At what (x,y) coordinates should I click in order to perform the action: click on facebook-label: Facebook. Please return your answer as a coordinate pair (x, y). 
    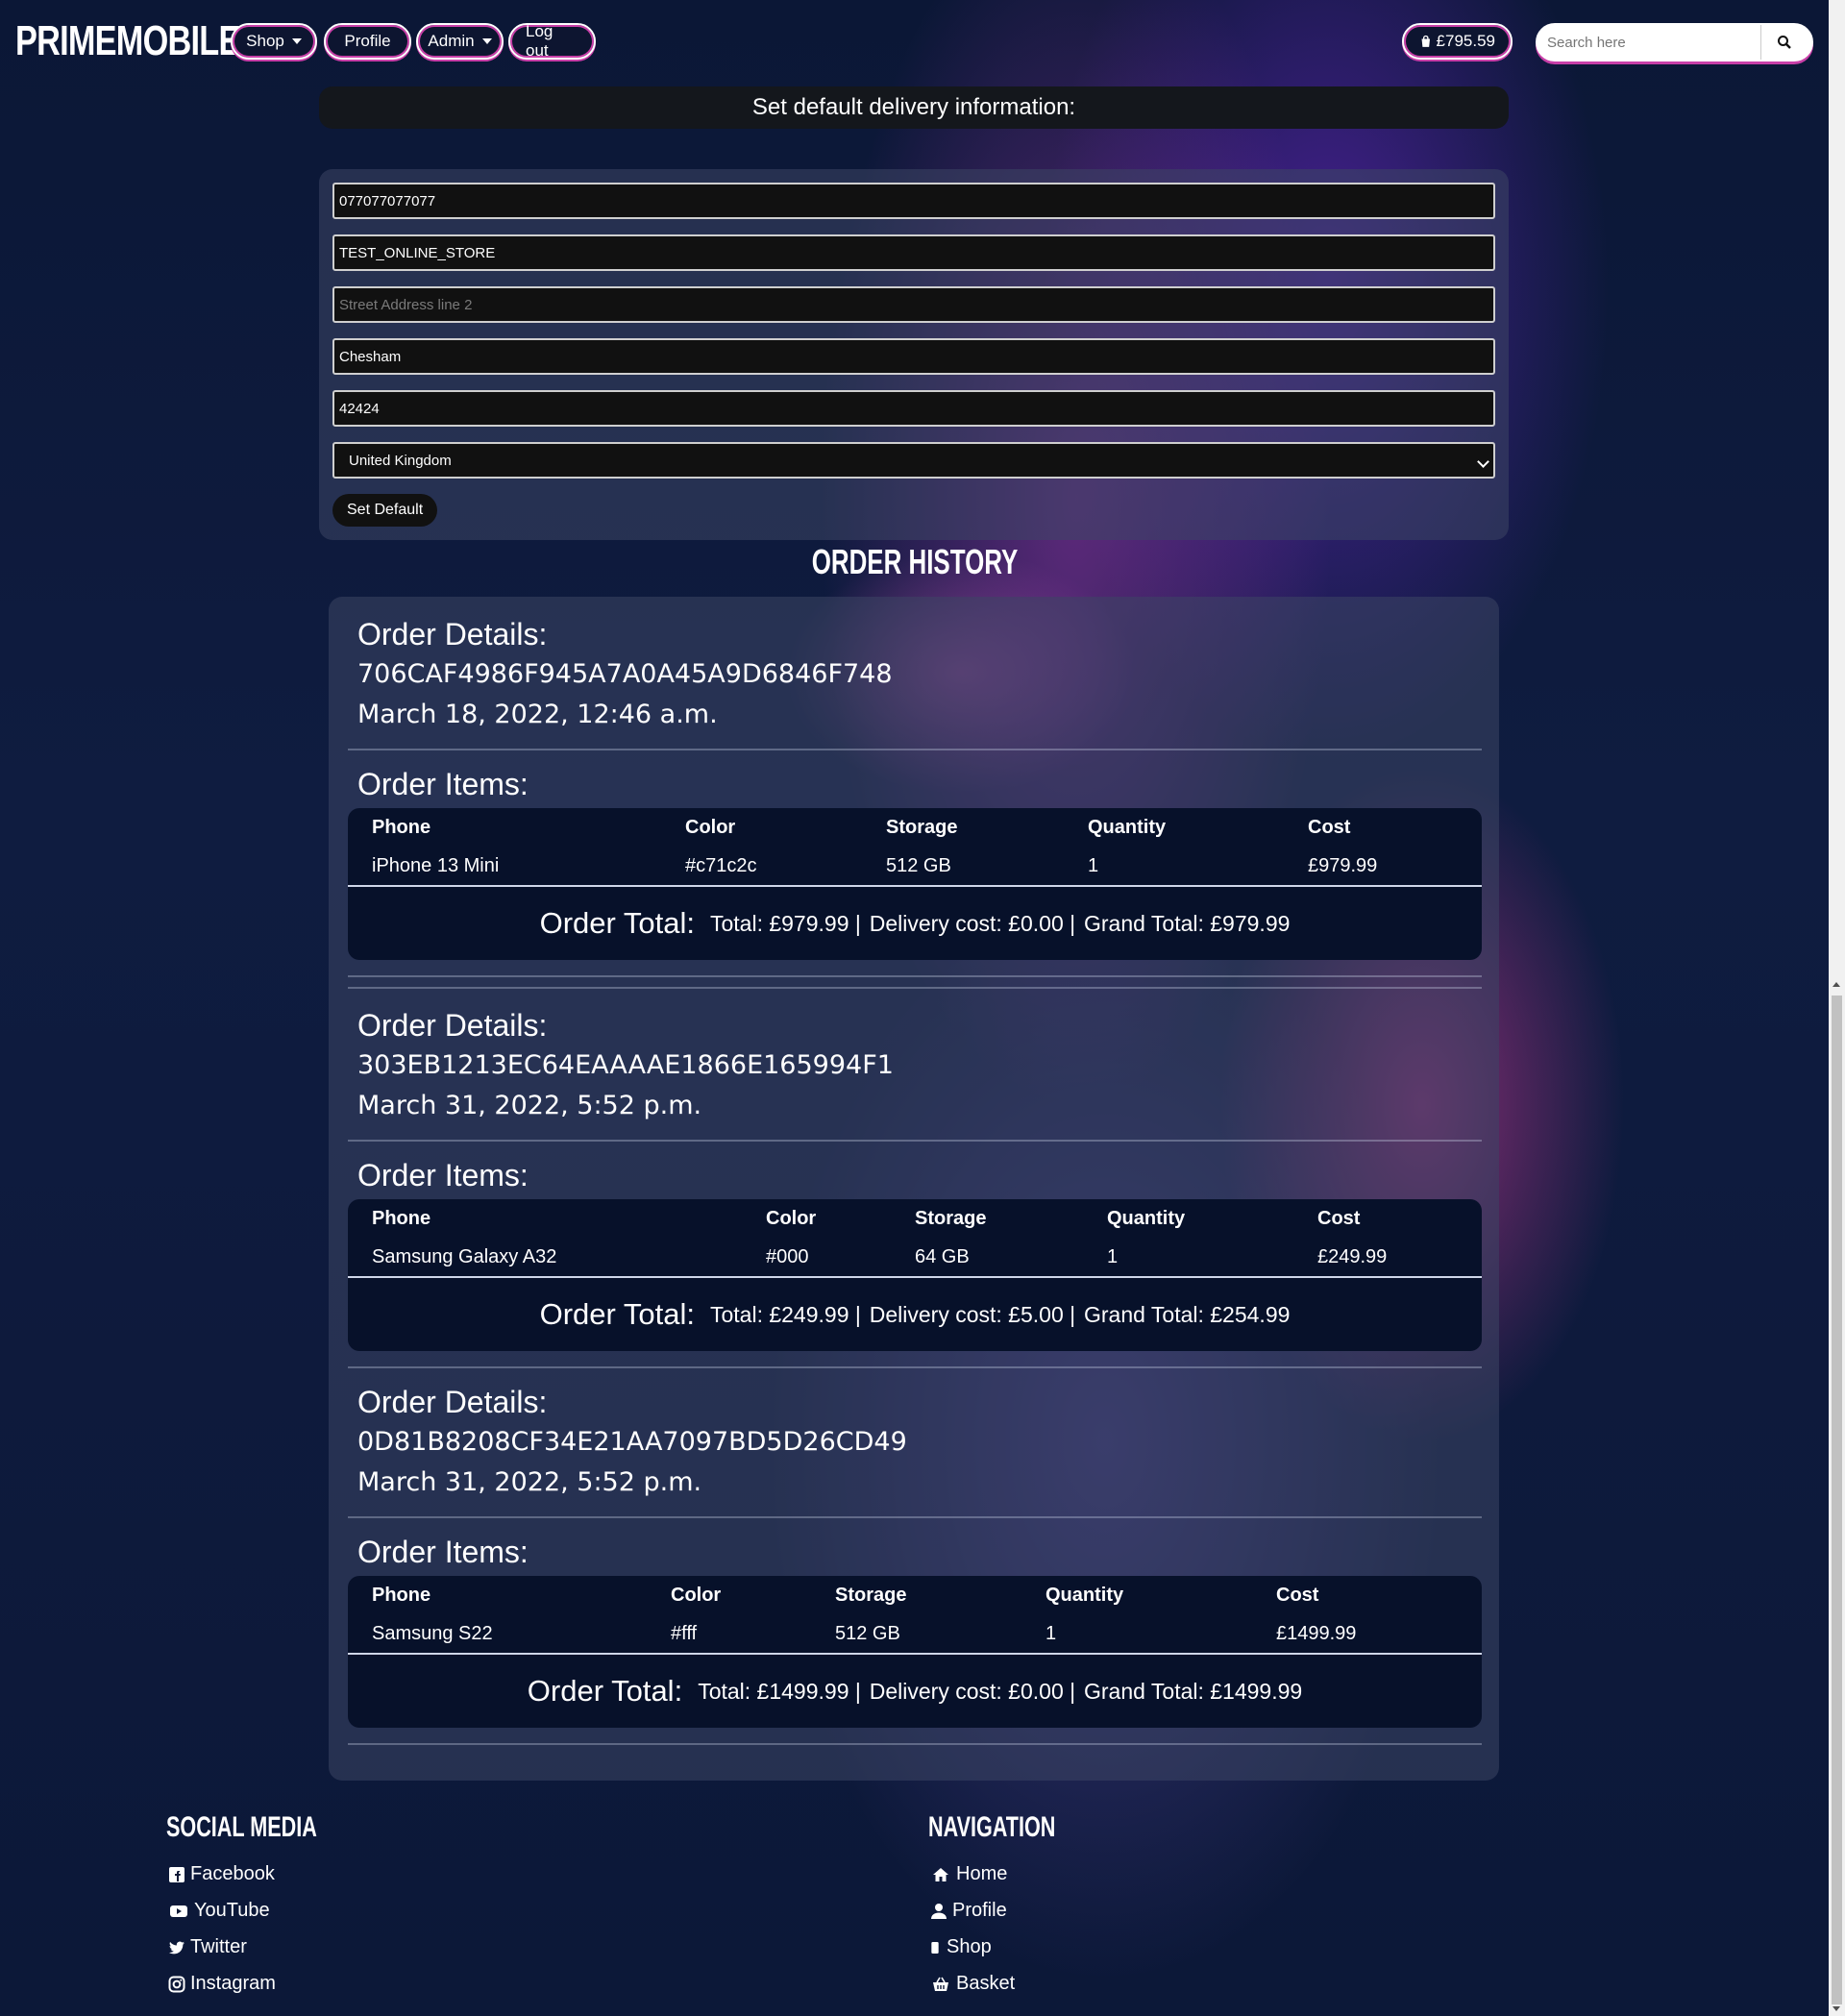
    Looking at the image, I should click on (233, 1874).